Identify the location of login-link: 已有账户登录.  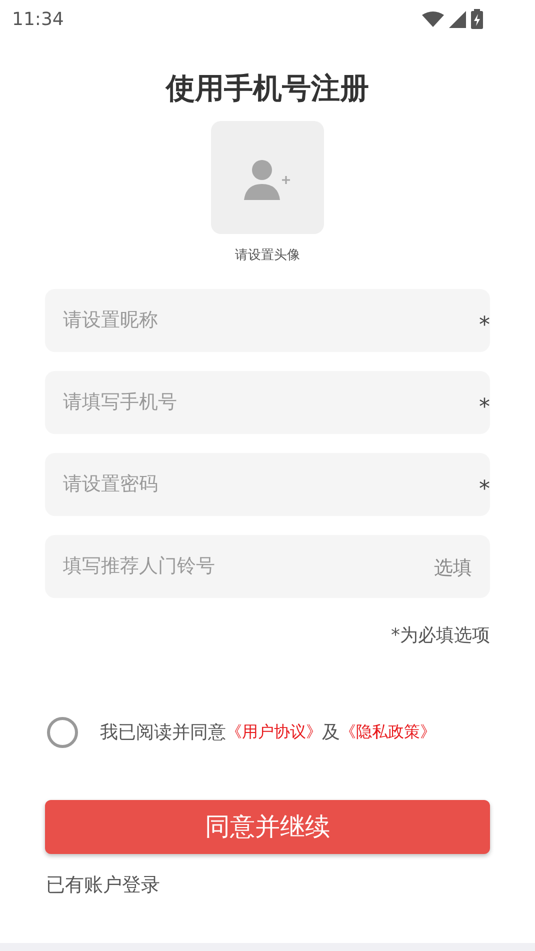
(103, 884).